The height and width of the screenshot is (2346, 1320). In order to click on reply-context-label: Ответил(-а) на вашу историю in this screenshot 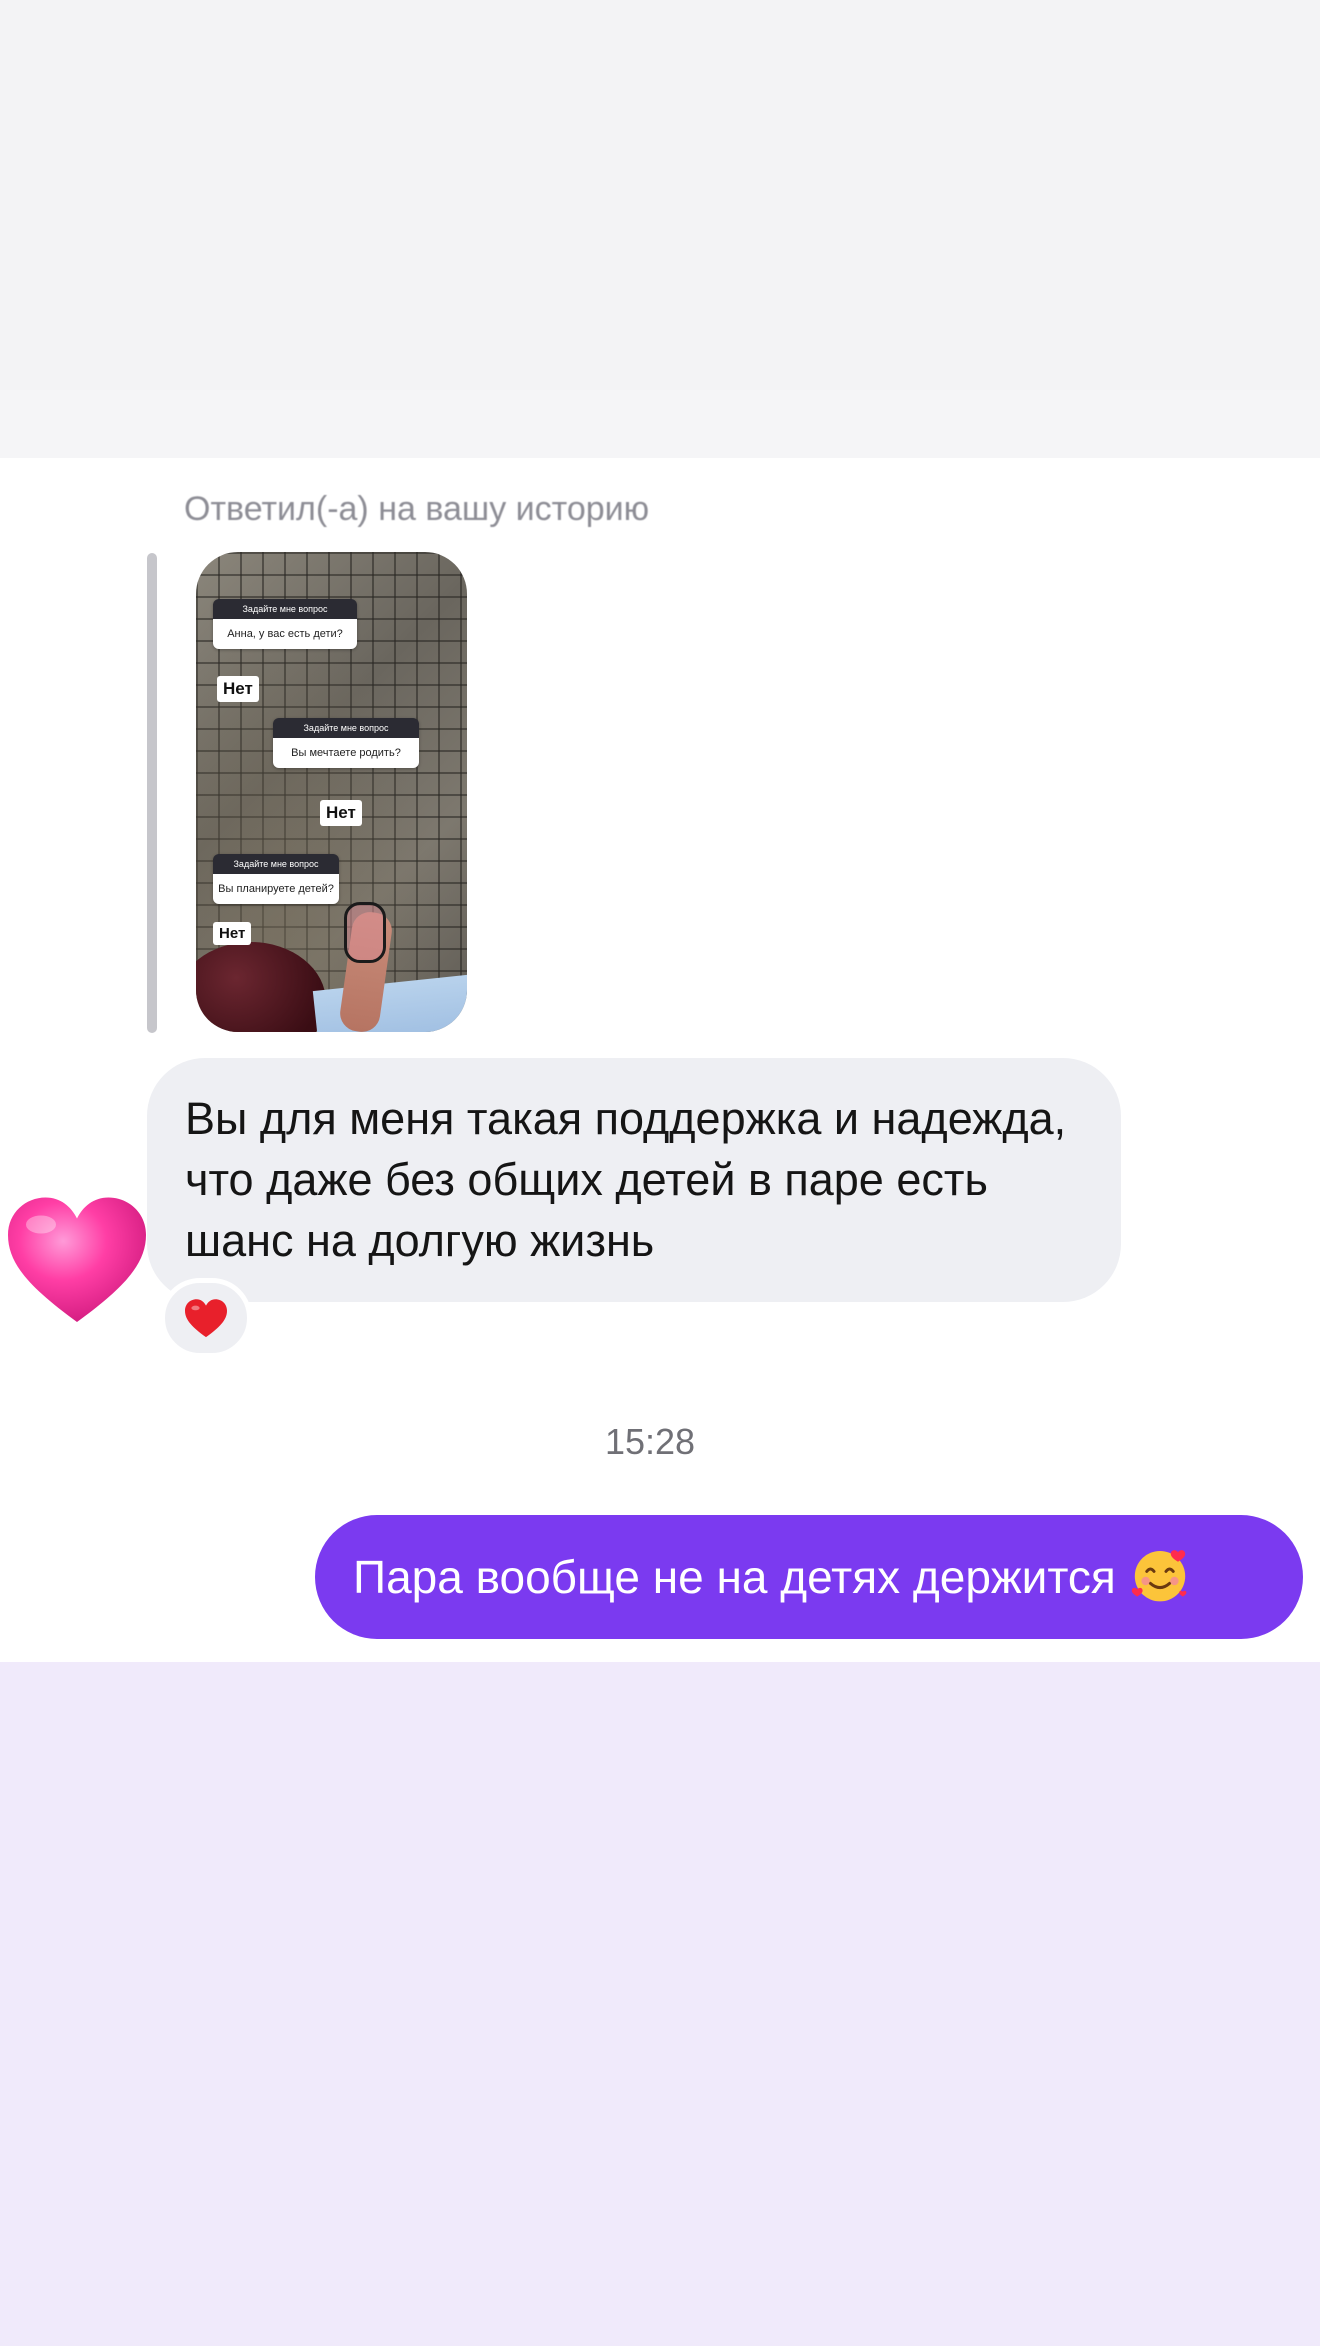, I will do `click(417, 509)`.